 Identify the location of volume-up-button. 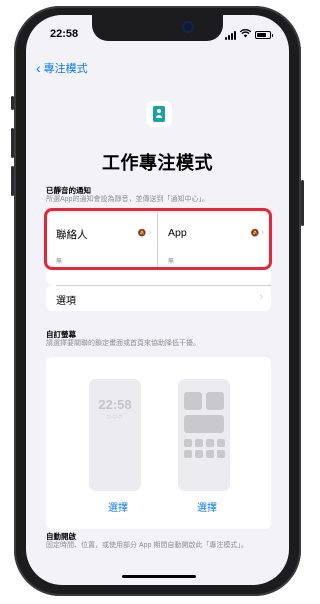
(12, 143).